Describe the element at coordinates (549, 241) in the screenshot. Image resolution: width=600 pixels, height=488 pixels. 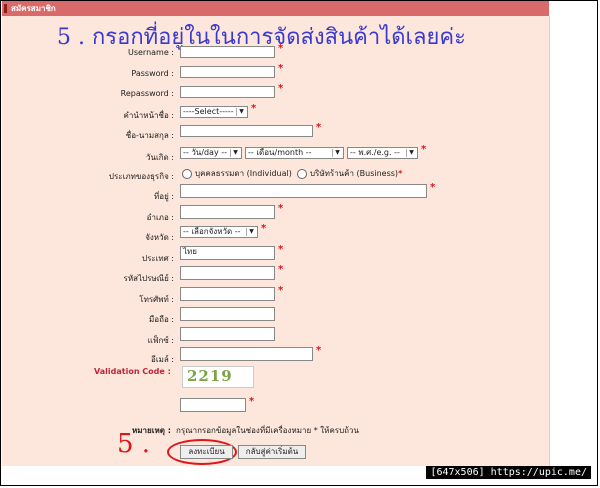
I see `panel-right-border` at that location.